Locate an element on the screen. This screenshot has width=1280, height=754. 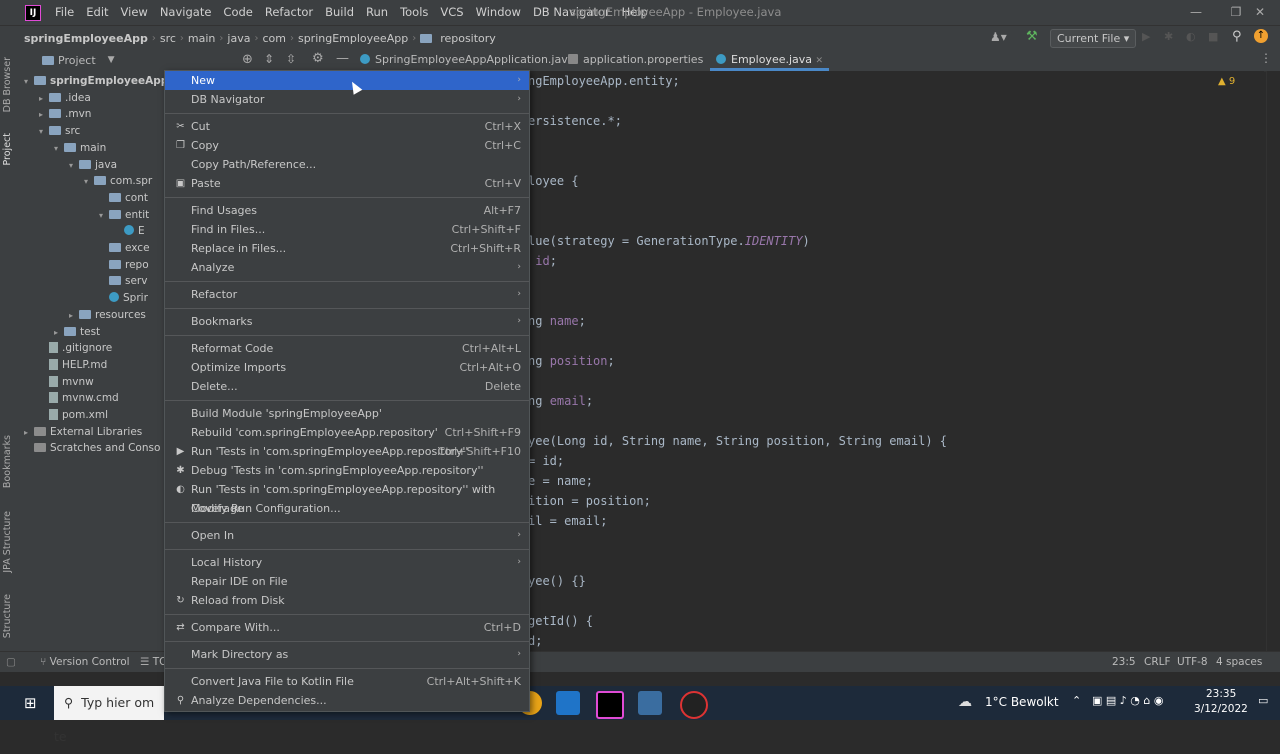
tab-employee-java: Employee.java ✕ is located at coordinates (770, 60).